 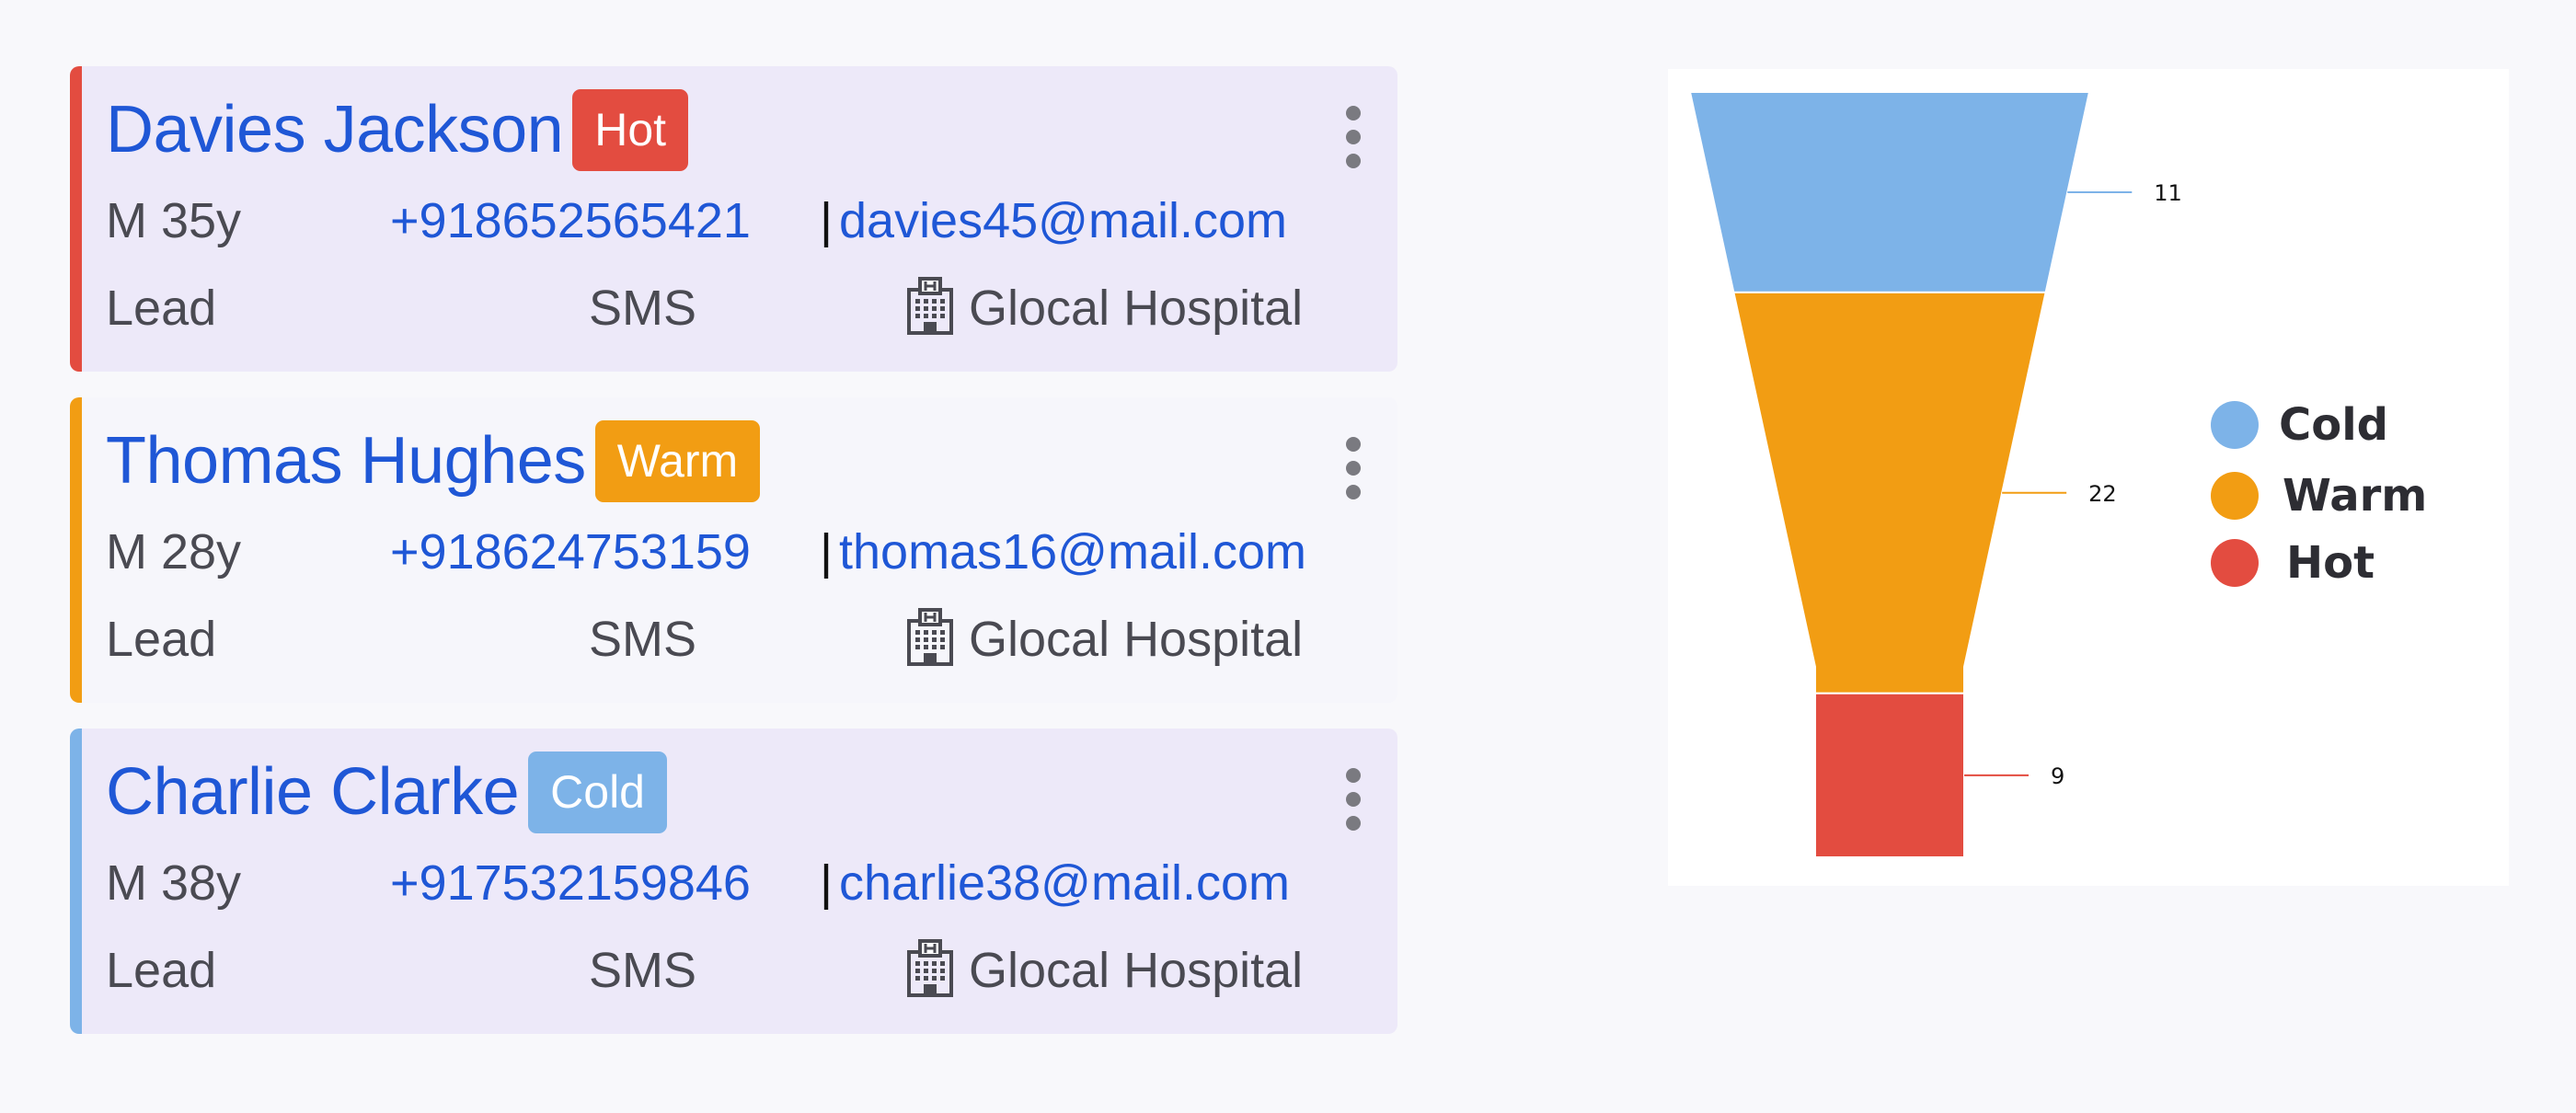 I want to click on phone-link: +918652565421, so click(x=570, y=220).